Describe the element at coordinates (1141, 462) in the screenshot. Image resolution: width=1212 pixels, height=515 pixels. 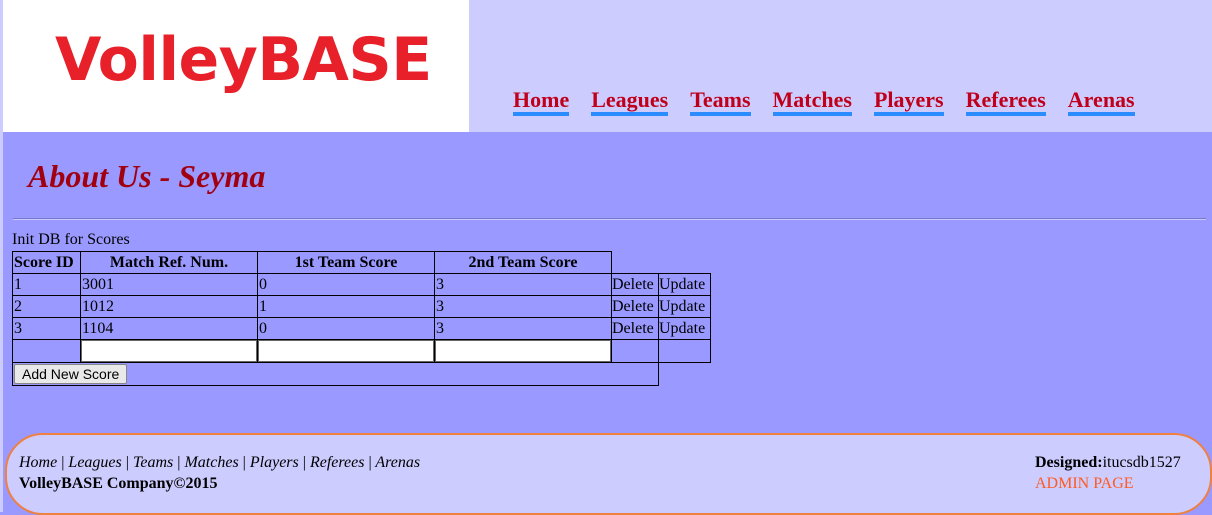
I see `designed-value: itucsdb1527` at that location.